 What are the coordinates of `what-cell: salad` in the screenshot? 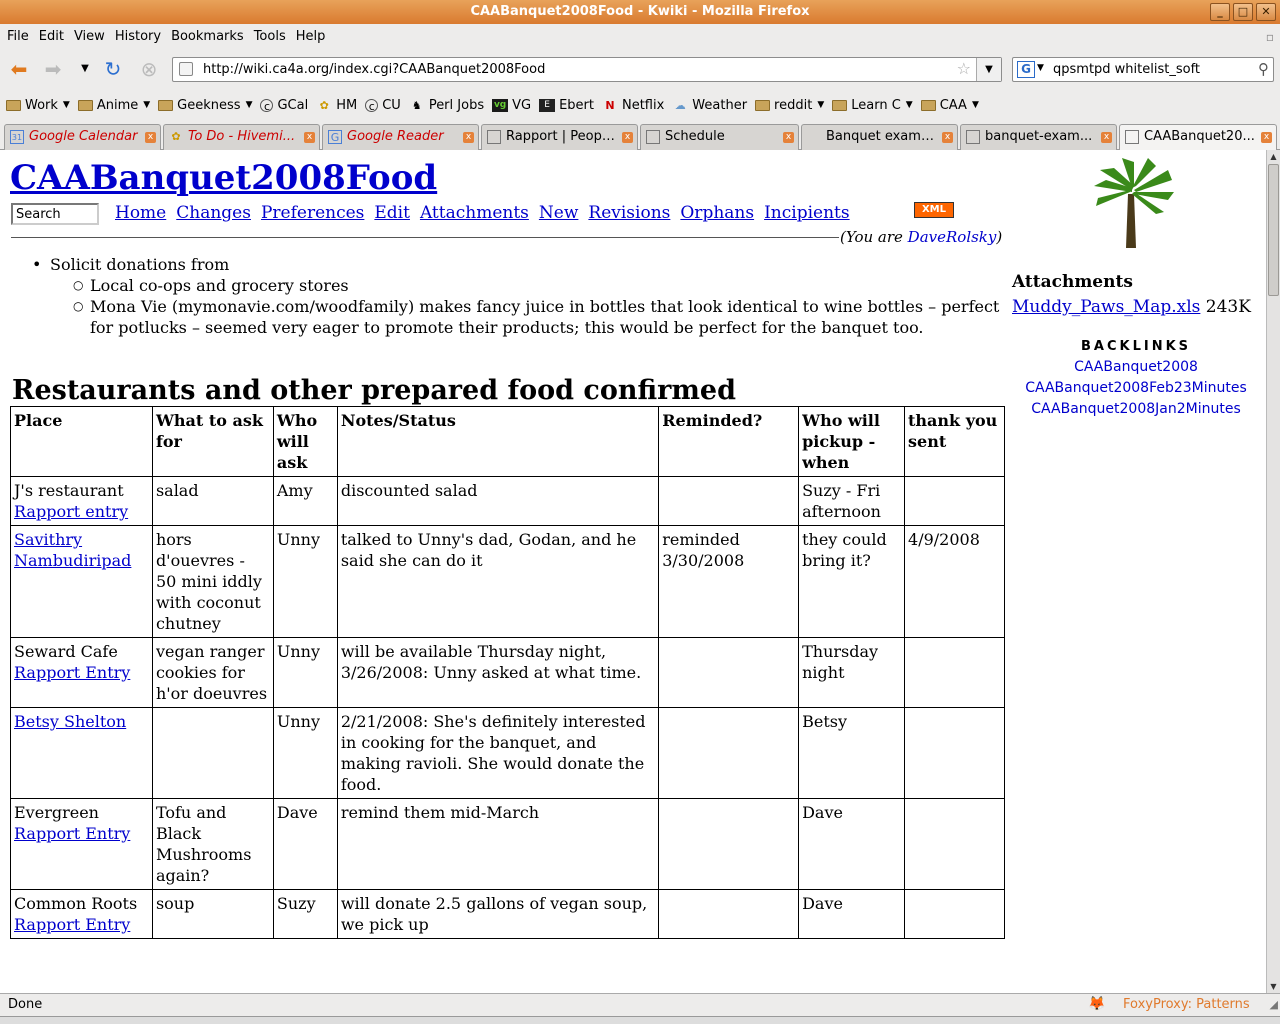 It's located at (212, 501).